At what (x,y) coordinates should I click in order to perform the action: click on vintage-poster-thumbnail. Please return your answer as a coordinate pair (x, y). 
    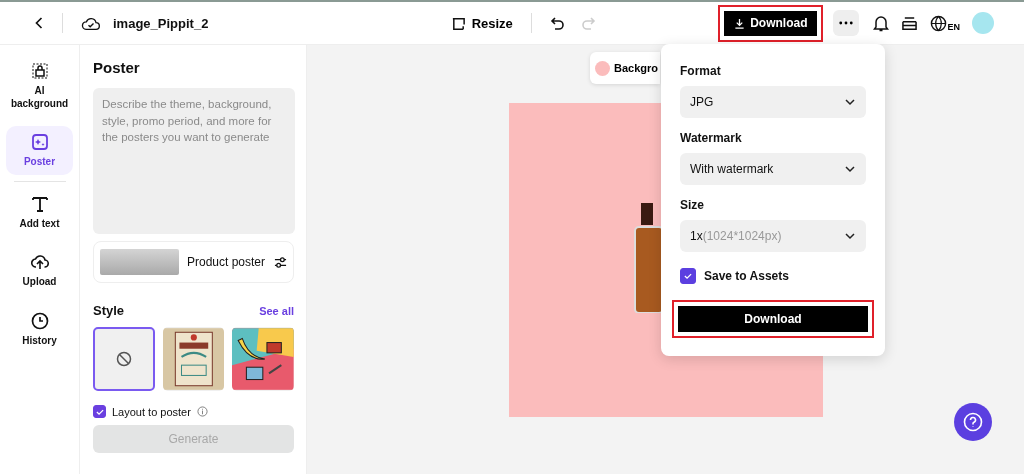
    Looking at the image, I should click on (193, 359).